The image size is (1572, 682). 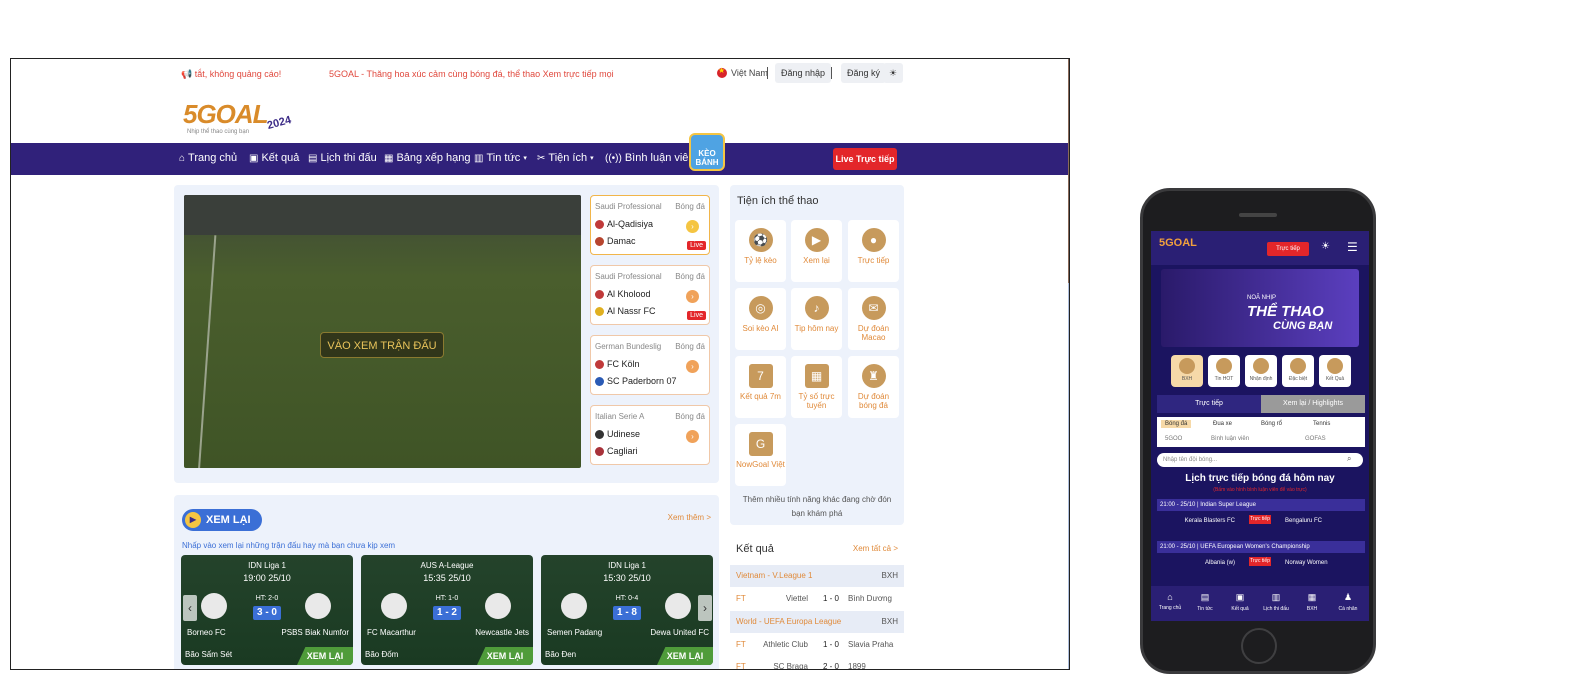 I want to click on tile-live: ● Trực tiếp, so click(x=873, y=251).